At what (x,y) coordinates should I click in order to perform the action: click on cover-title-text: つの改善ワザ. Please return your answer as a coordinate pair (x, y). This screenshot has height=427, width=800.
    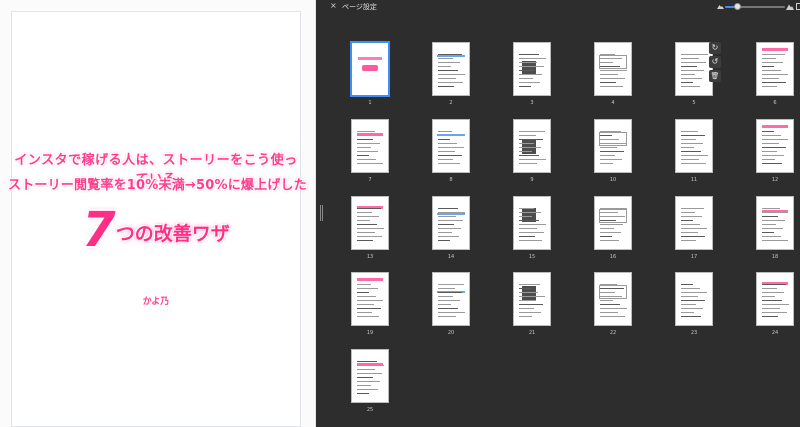
    Looking at the image, I should click on (172, 234).